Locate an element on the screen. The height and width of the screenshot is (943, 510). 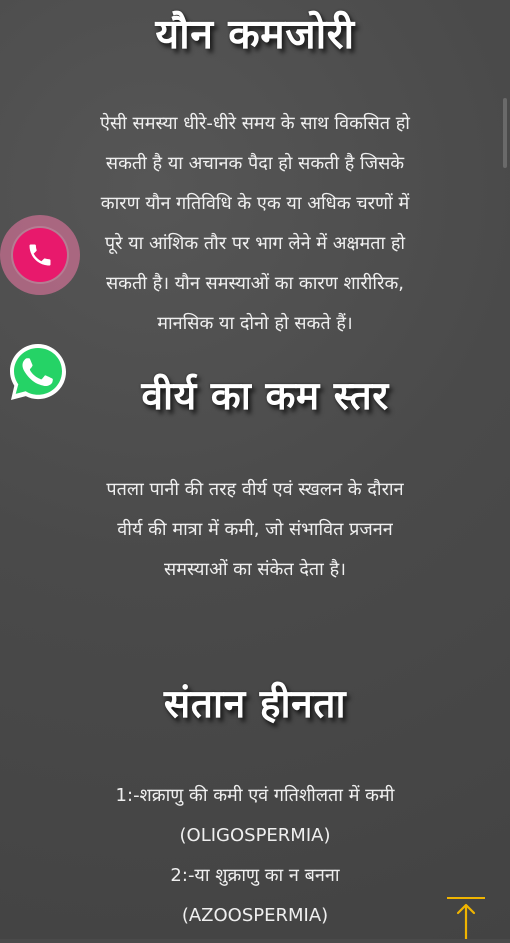
paragraph-line: 1:-शक्राणु की कमी एवं गतिशीलता में कमी is located at coordinates (255, 795).